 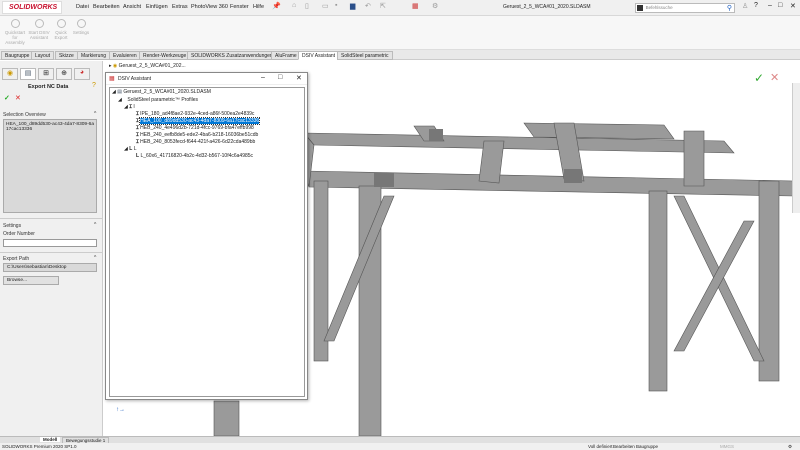 I want to click on gear-icon, so click(x=81, y=23).